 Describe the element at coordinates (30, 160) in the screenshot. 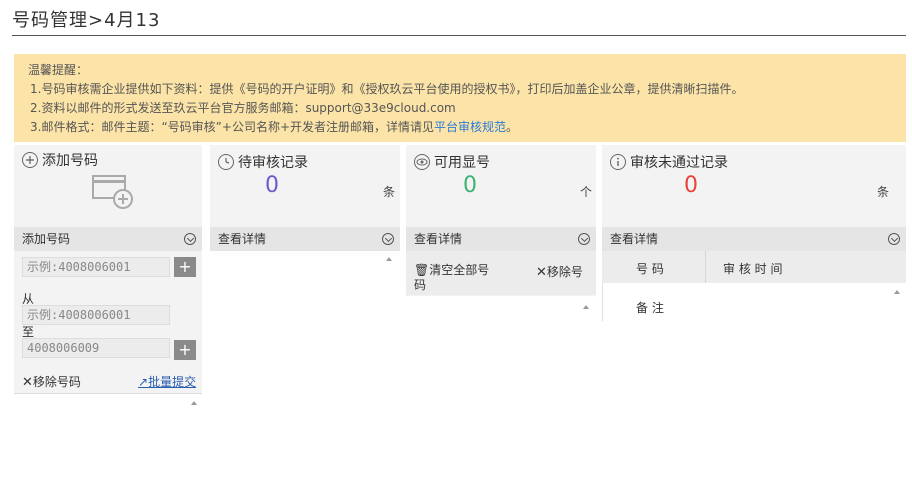

I see `plus-circle-icon` at that location.